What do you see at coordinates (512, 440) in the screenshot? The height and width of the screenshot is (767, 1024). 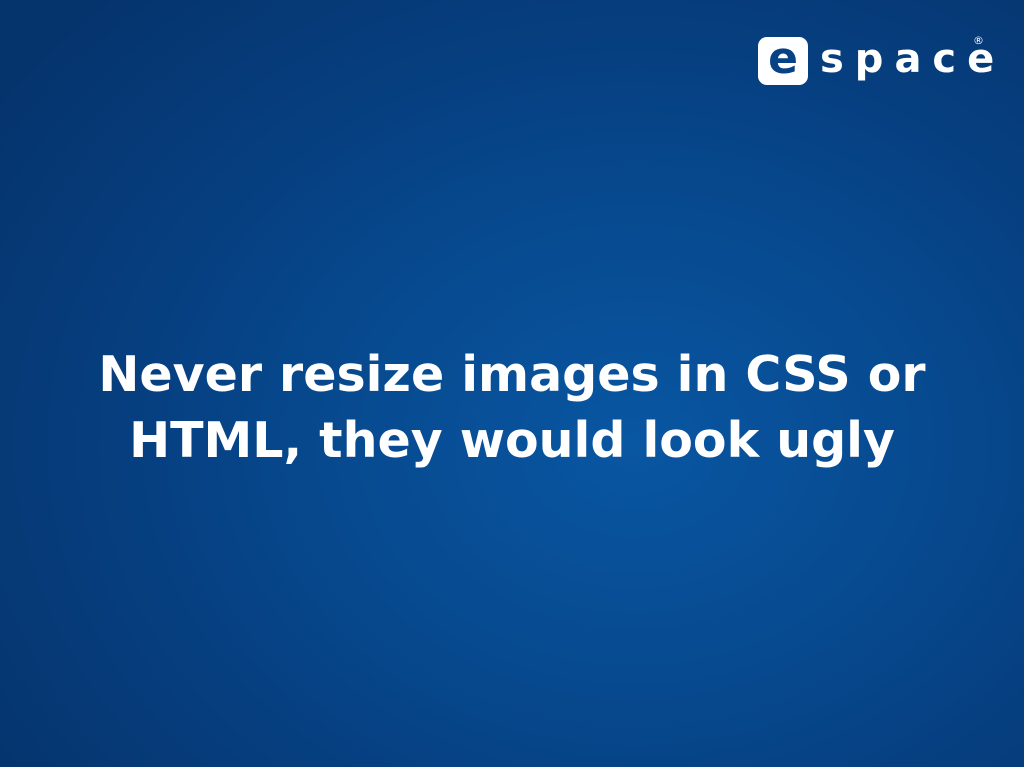 I see `message-line-2: HTML, they would look ugly` at bounding box center [512, 440].